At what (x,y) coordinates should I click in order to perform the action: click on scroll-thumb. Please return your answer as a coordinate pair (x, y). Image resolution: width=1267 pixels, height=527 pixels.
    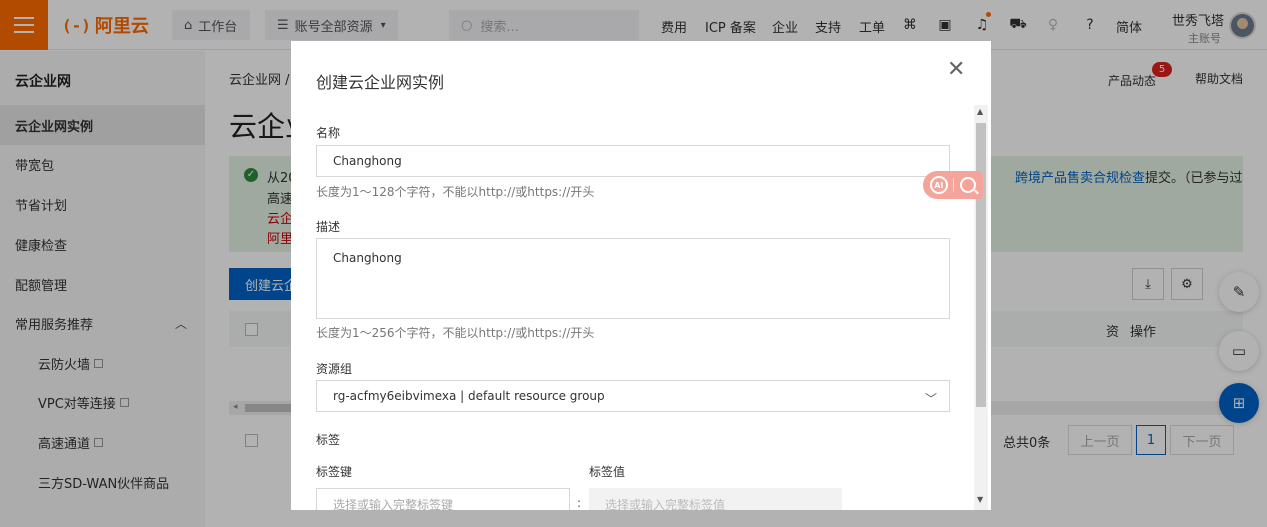
    Looking at the image, I should click on (981, 265).